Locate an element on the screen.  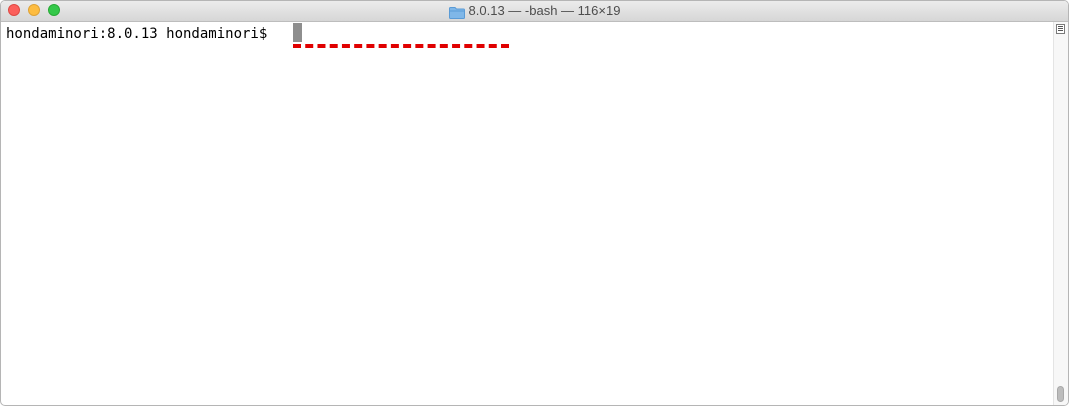
text-cursor is located at coordinates (297, 32).